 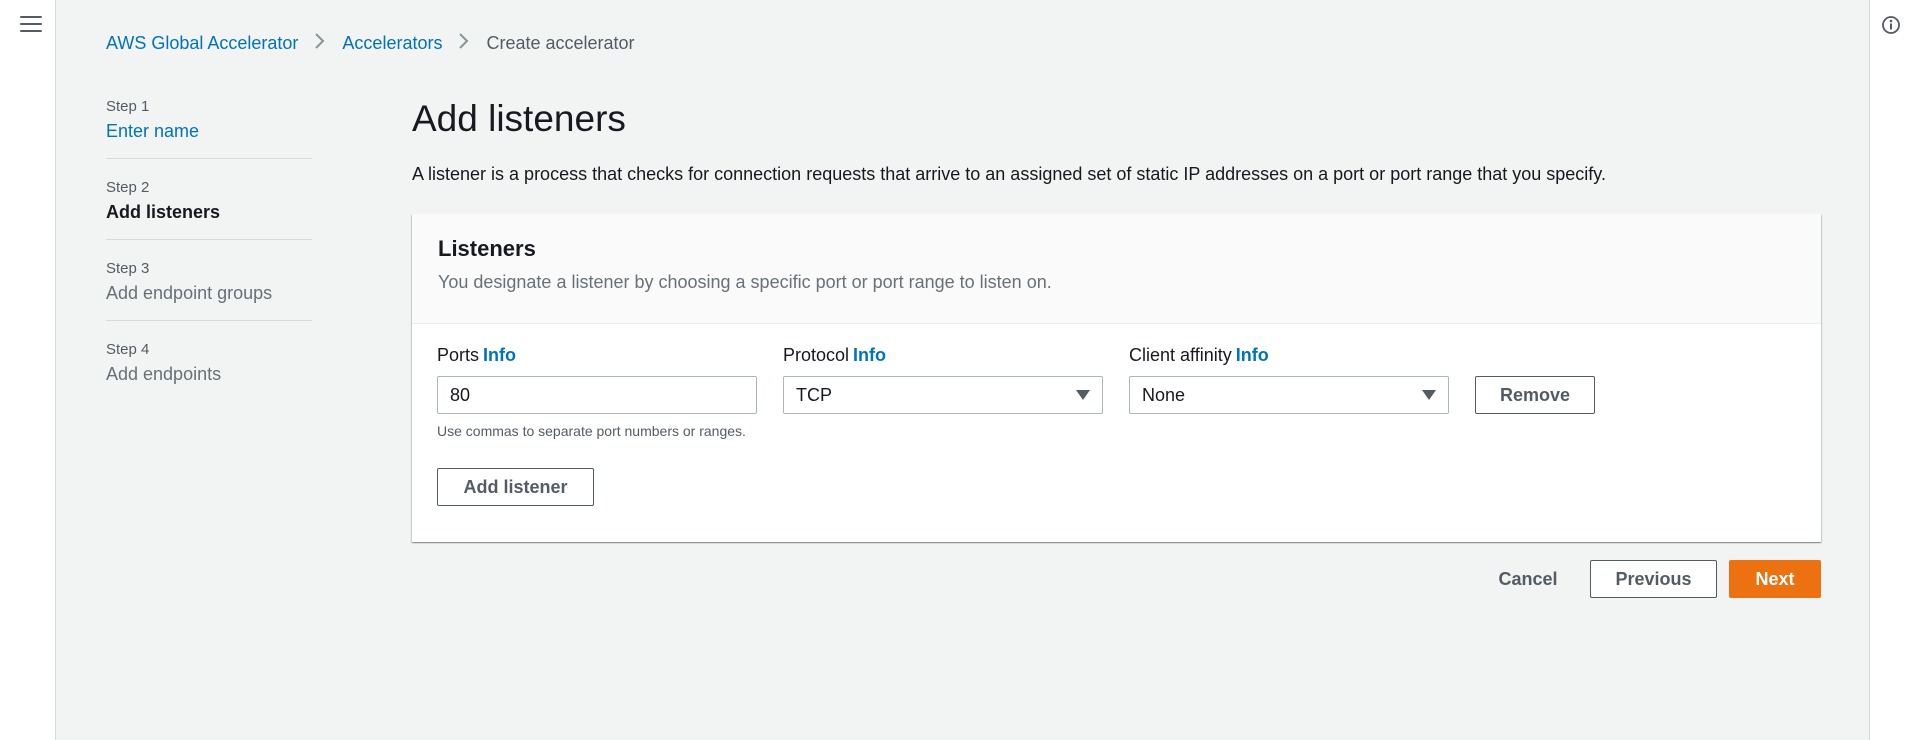 What do you see at coordinates (1289, 355) in the screenshot?
I see `client-affinity-label: Client affinity Info` at bounding box center [1289, 355].